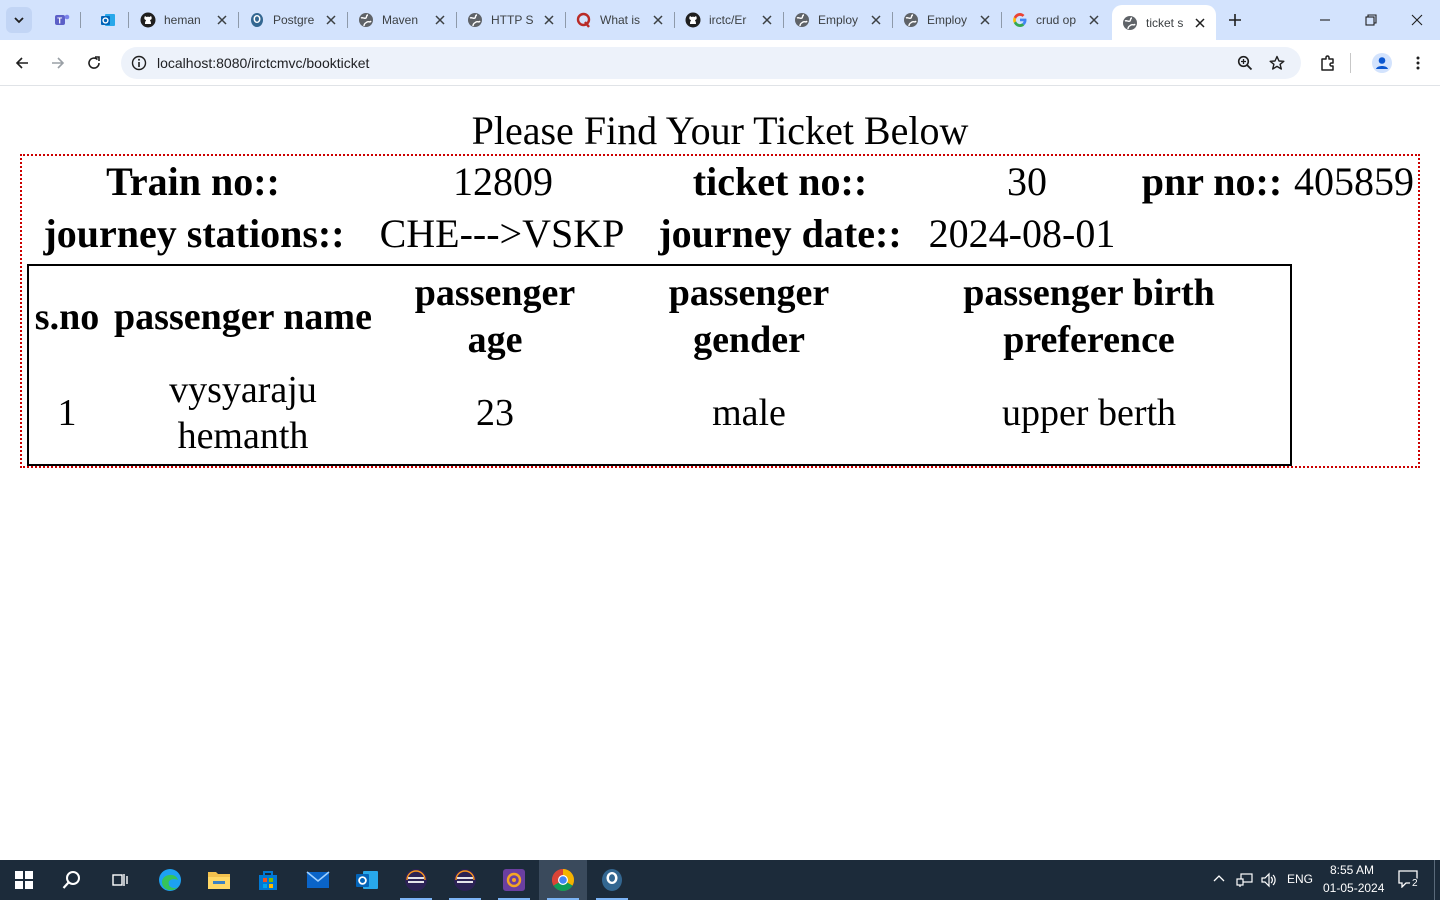  What do you see at coordinates (110, 20) in the screenshot?
I see `browser-tab` at bounding box center [110, 20].